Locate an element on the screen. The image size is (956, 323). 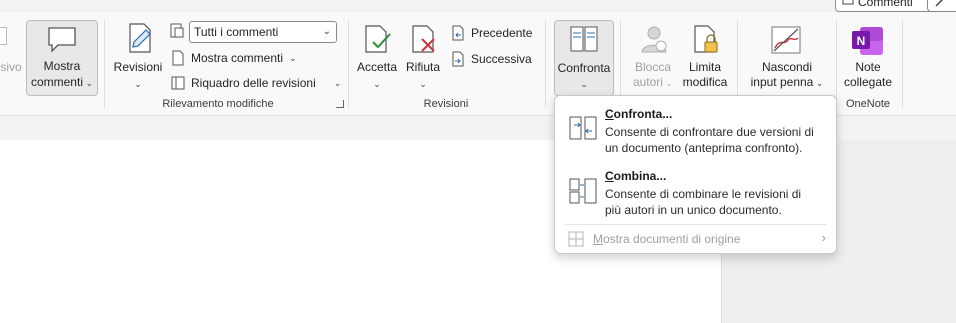
compare-button: Confronta ⌄ is located at coordinates (584, 58).